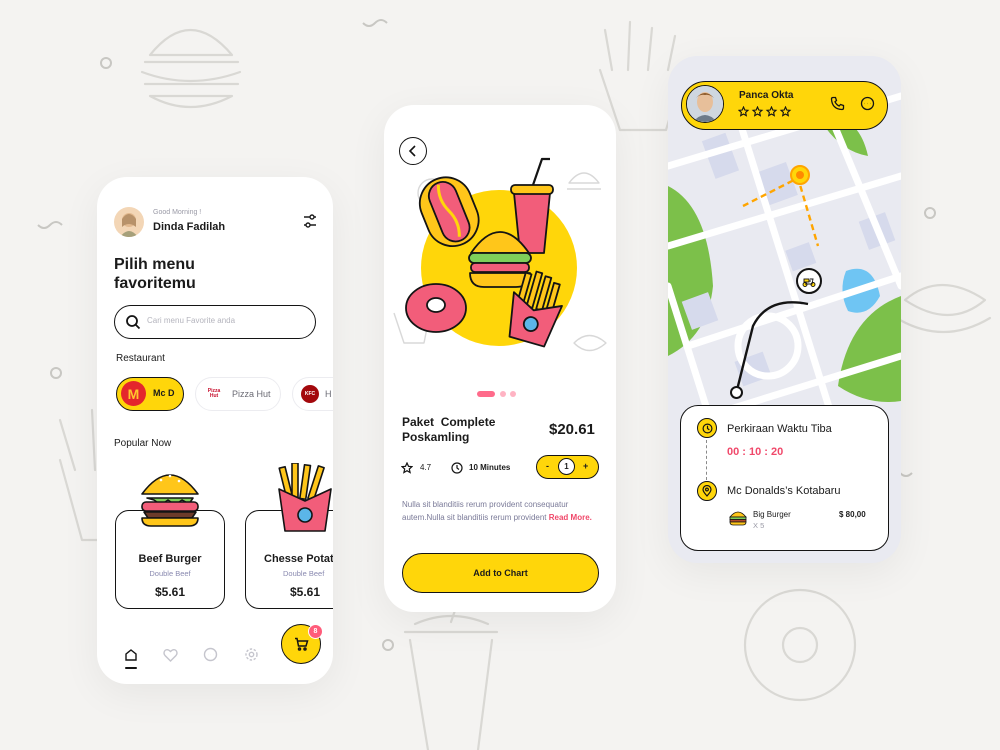  I want to click on quantity-value: 1, so click(566, 466).